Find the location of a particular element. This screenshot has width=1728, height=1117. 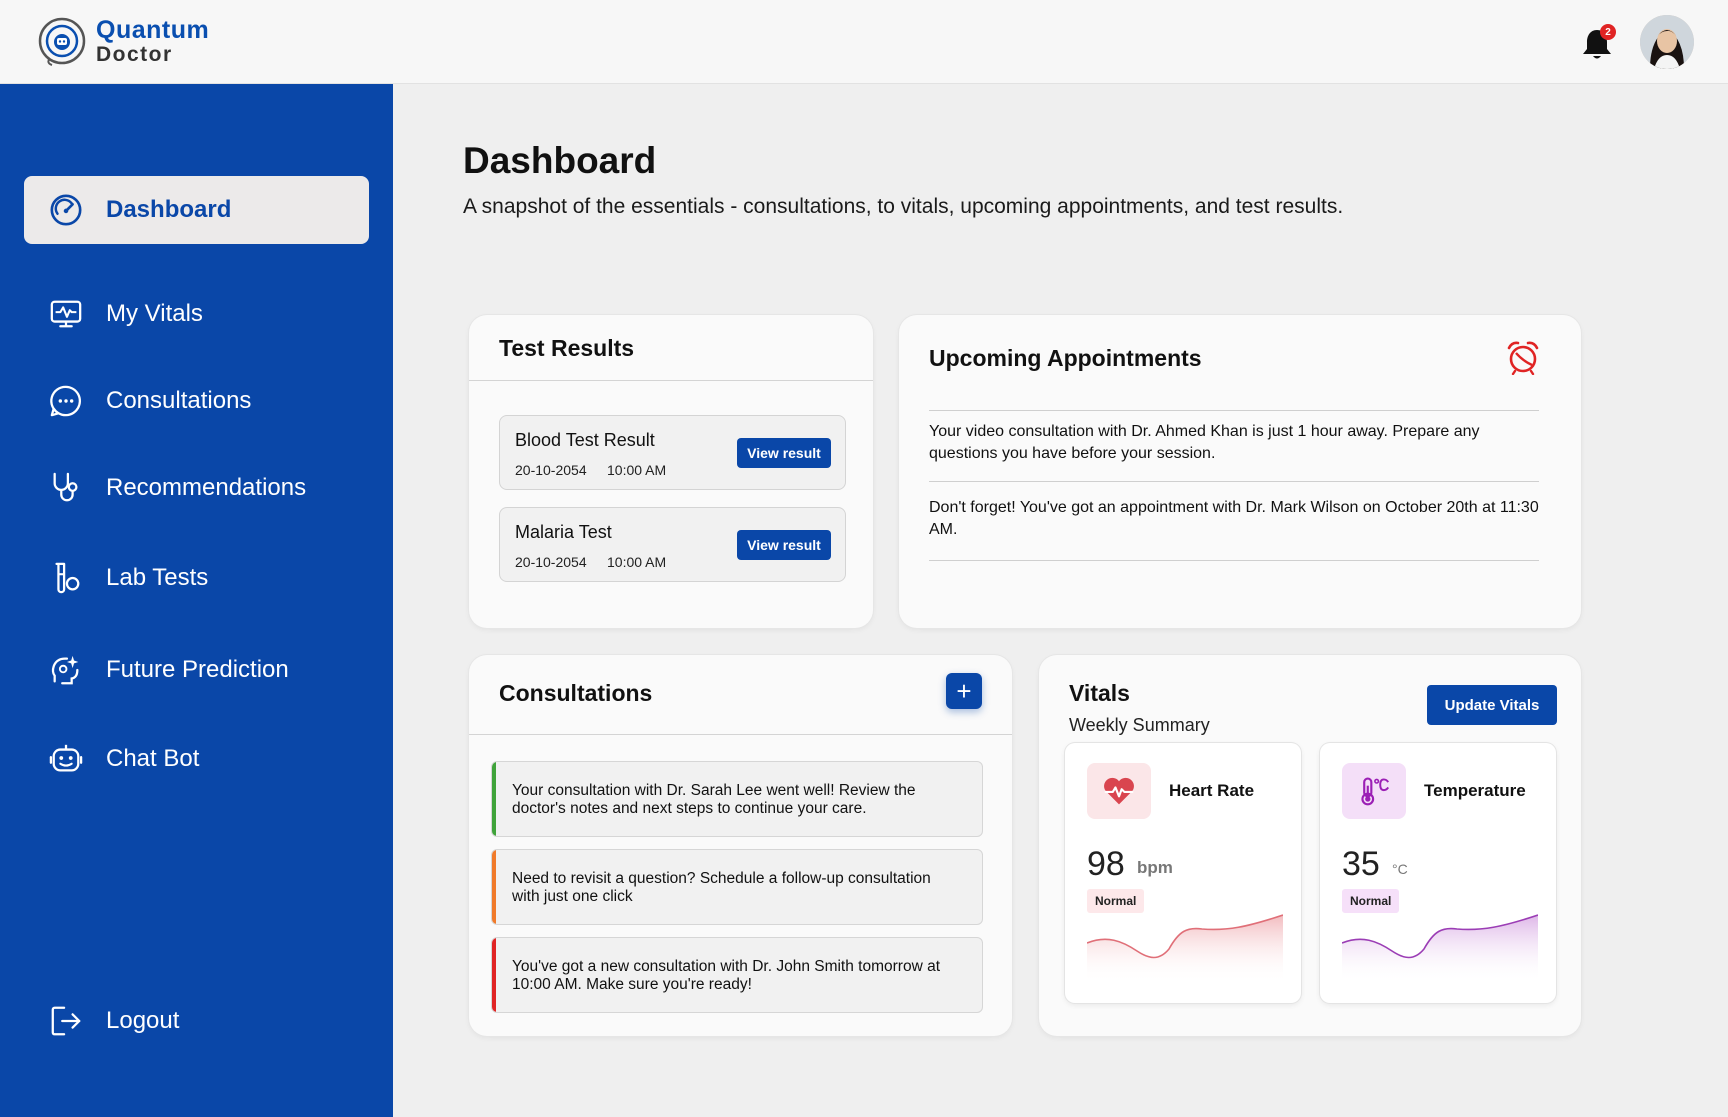

logo-subtitle: Doctor is located at coordinates (134, 54).